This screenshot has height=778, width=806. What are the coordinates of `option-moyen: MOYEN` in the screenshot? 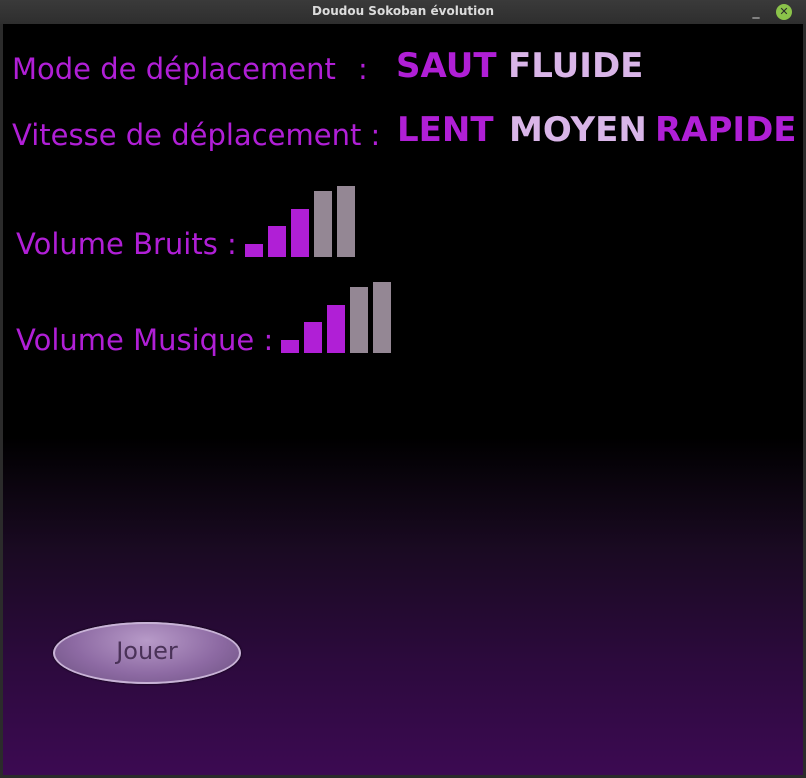 It's located at (578, 130).